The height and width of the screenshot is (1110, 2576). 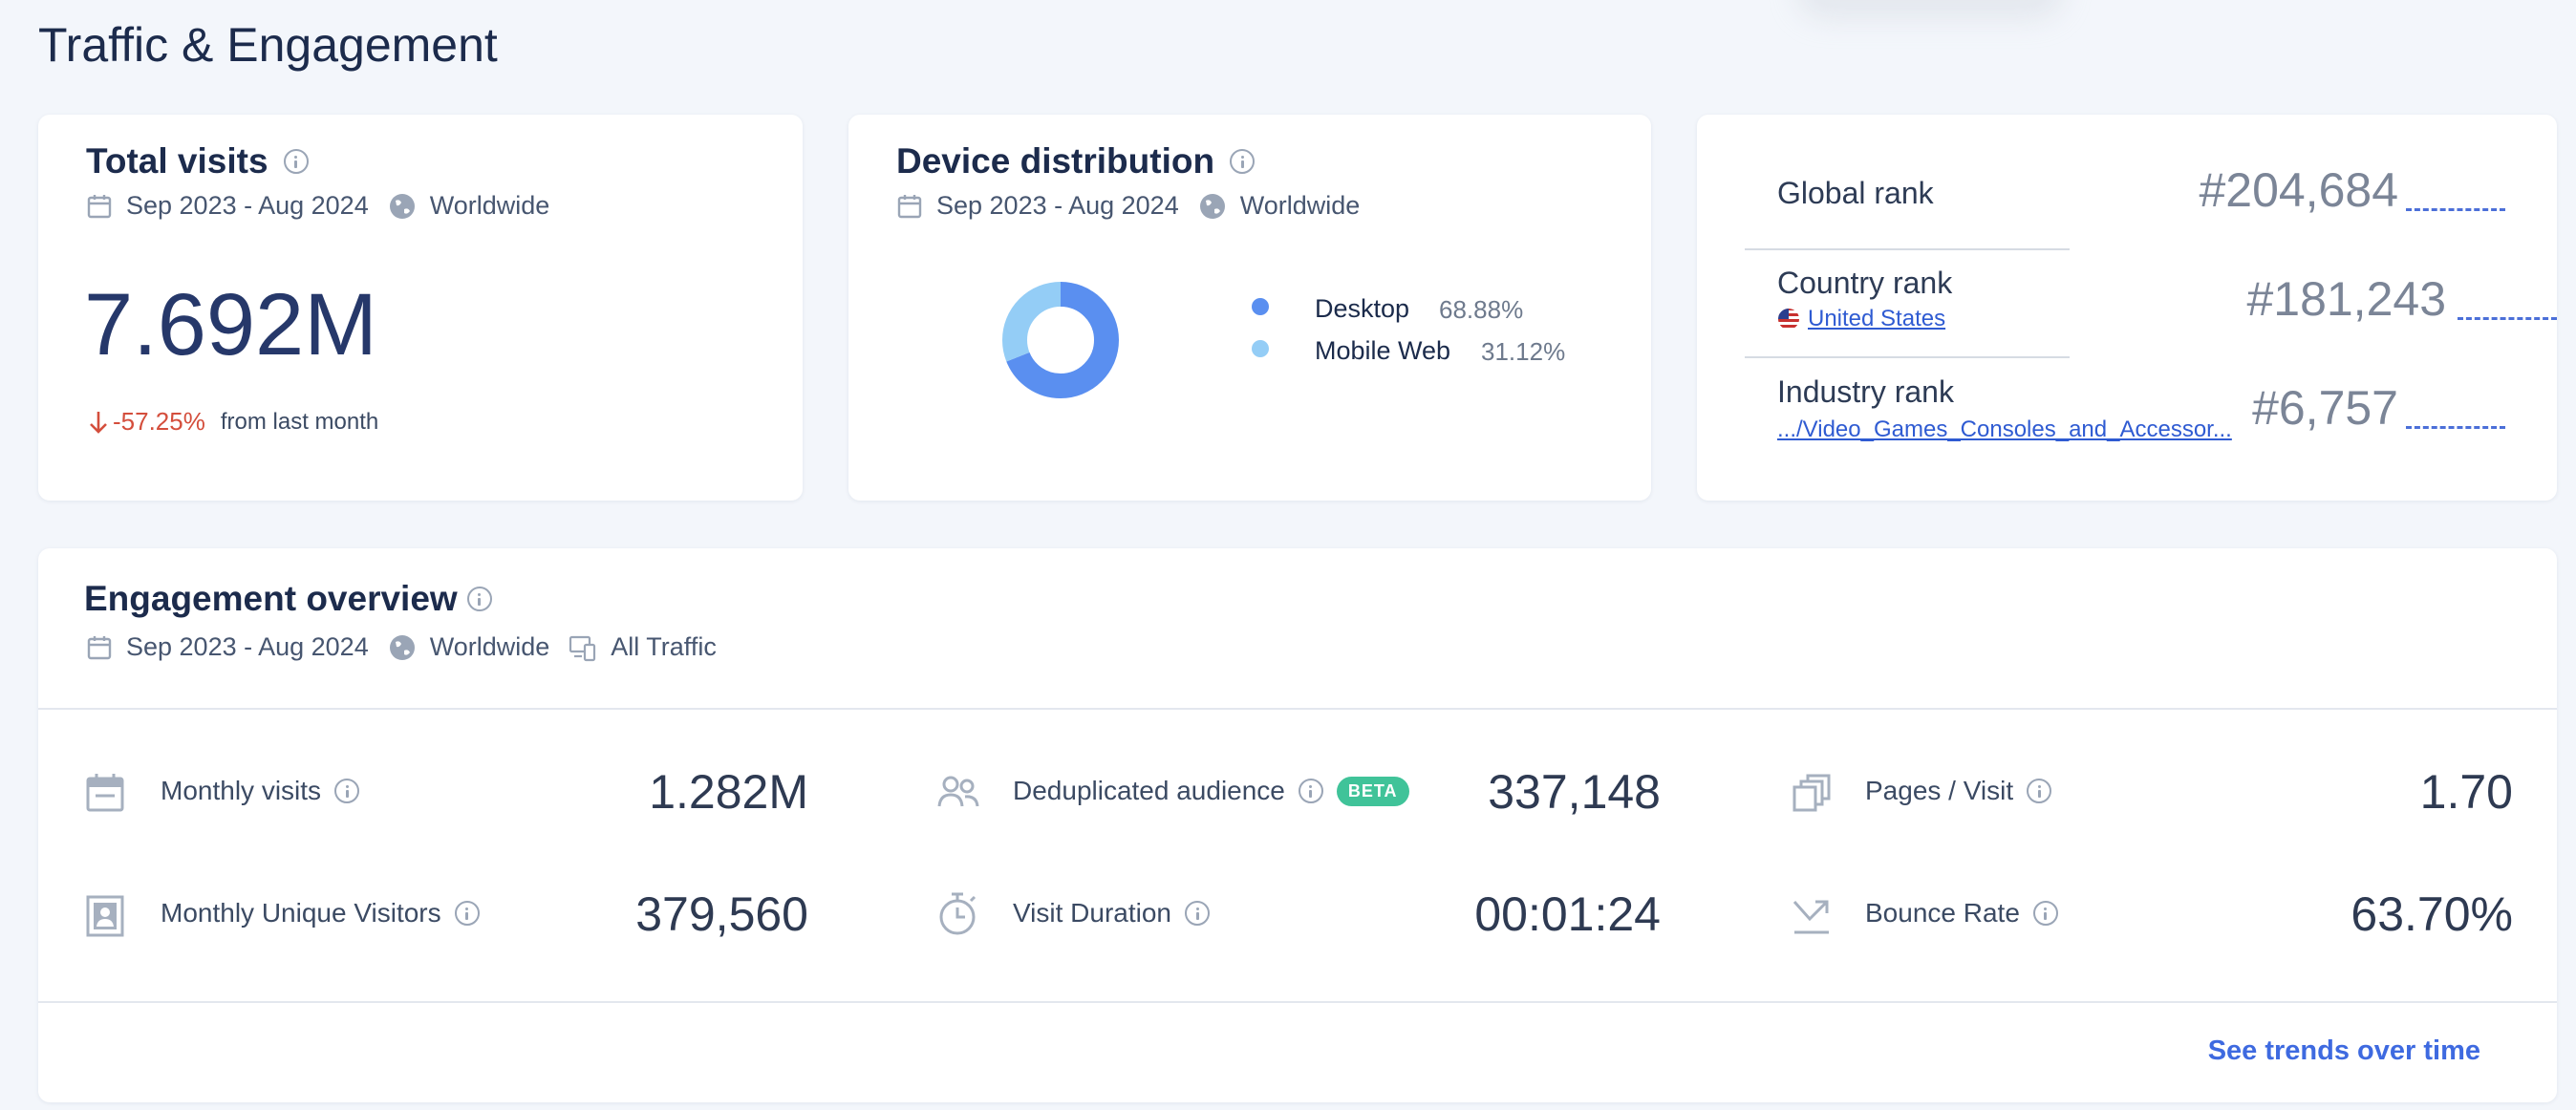 I want to click on devices-icon, so click(x=582, y=648).